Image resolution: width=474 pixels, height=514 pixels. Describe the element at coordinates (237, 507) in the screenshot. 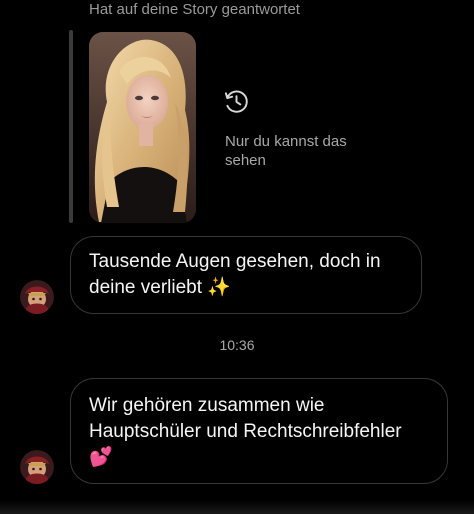

I see `bottom-divider` at that location.